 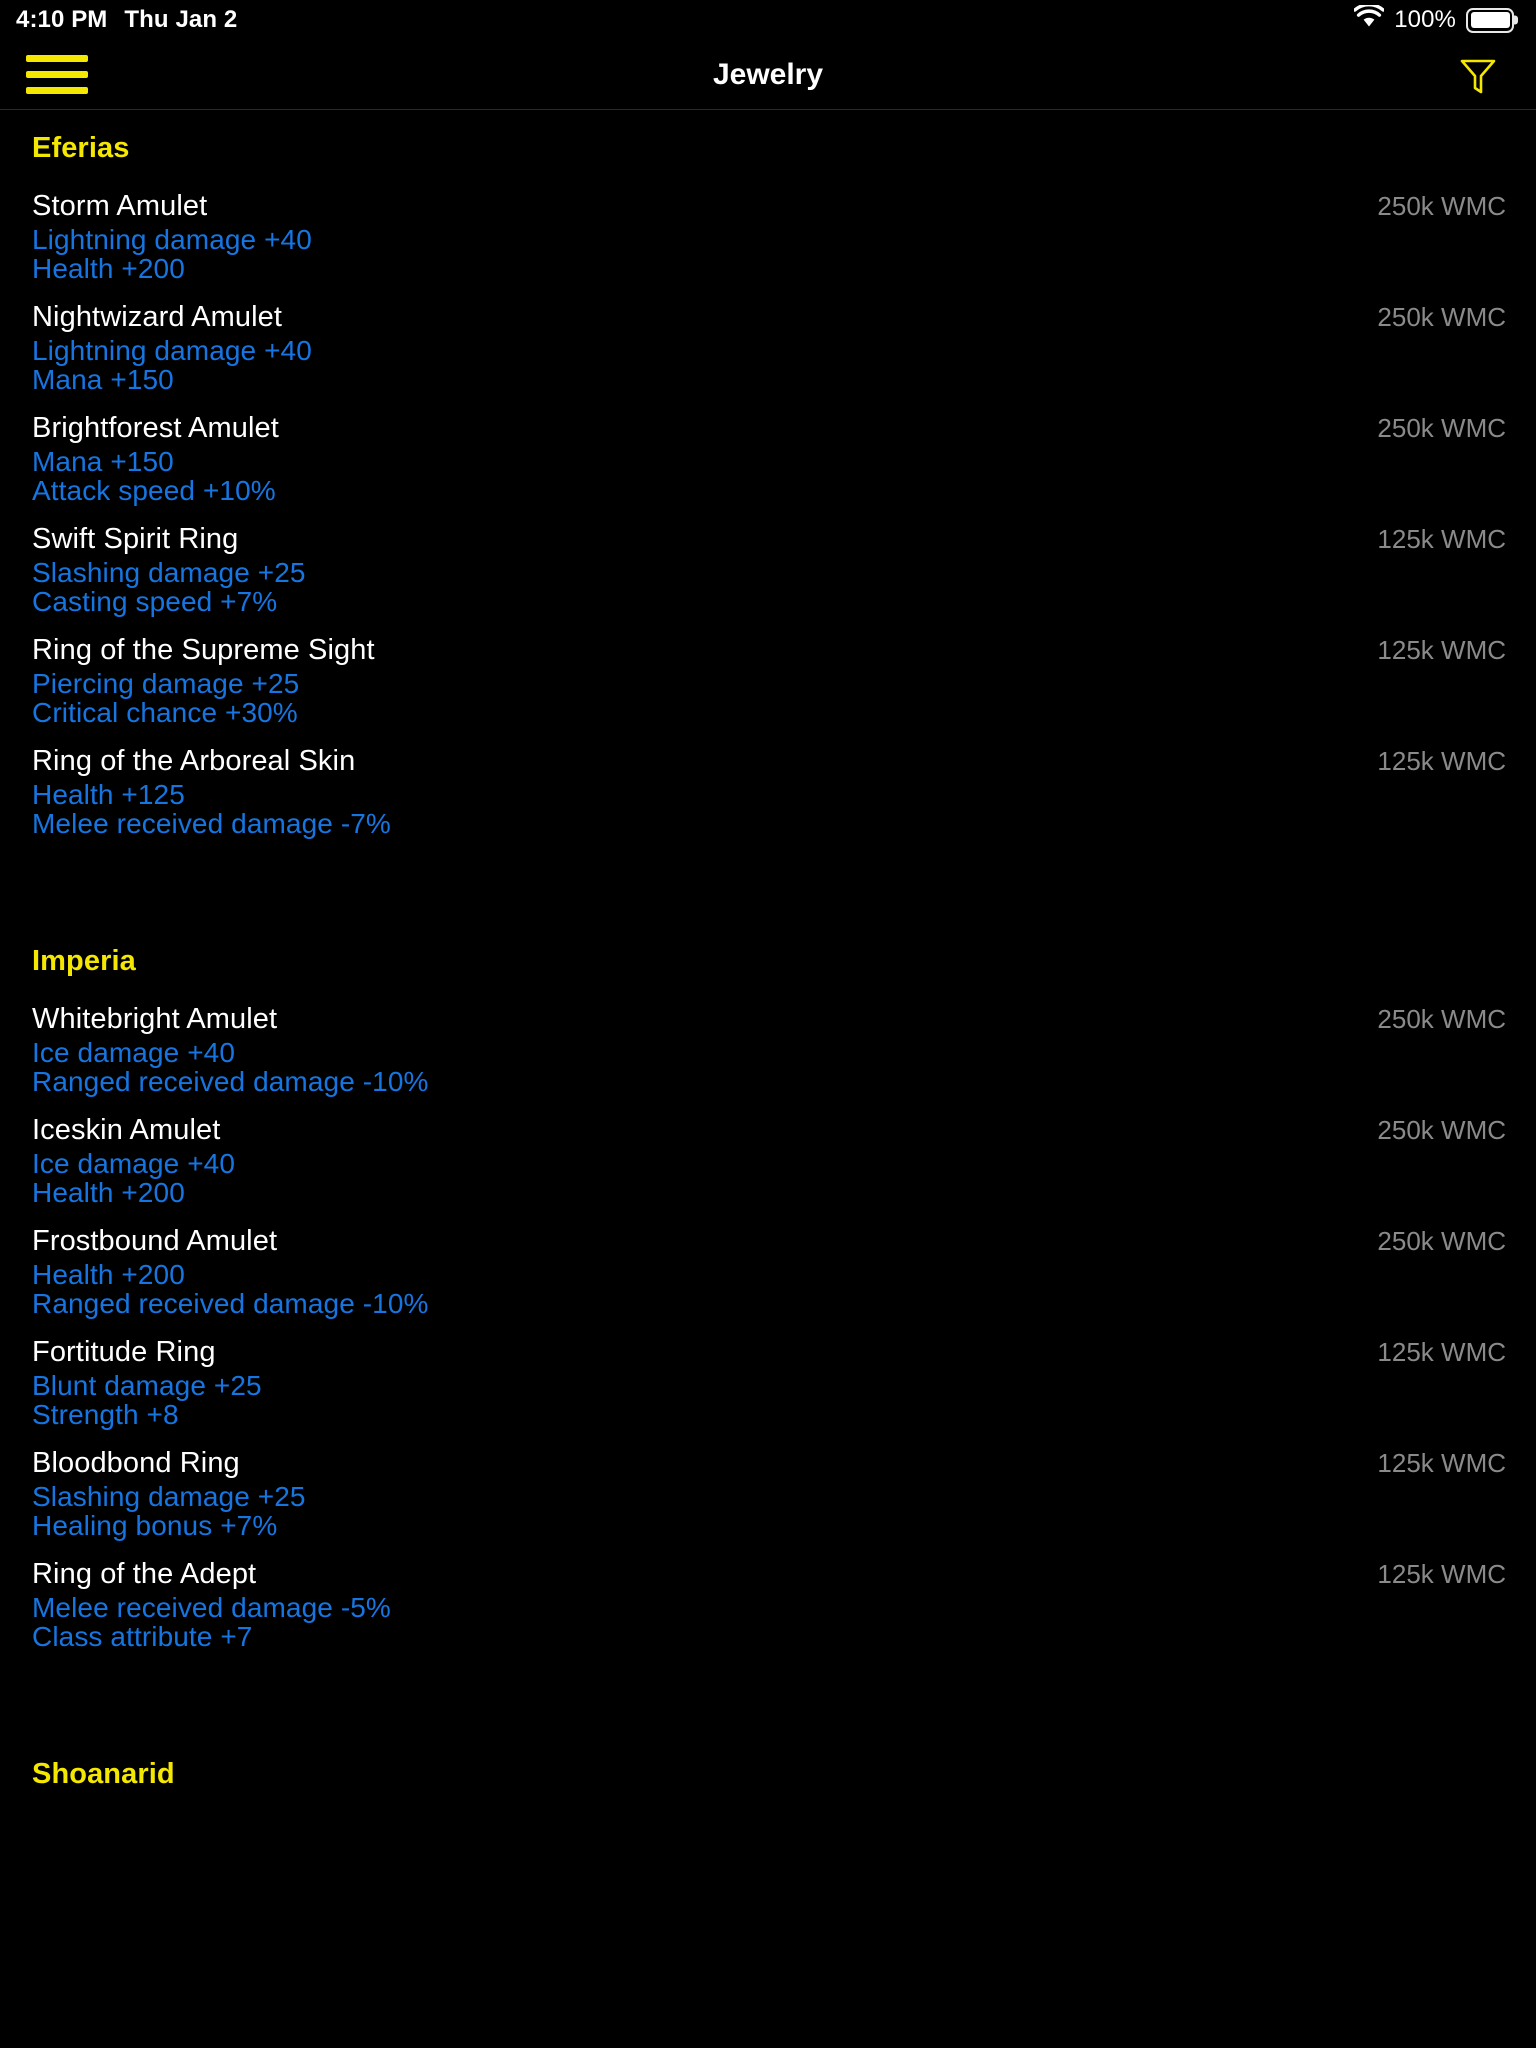 I want to click on battery-full-icon, so click(x=1490, y=20).